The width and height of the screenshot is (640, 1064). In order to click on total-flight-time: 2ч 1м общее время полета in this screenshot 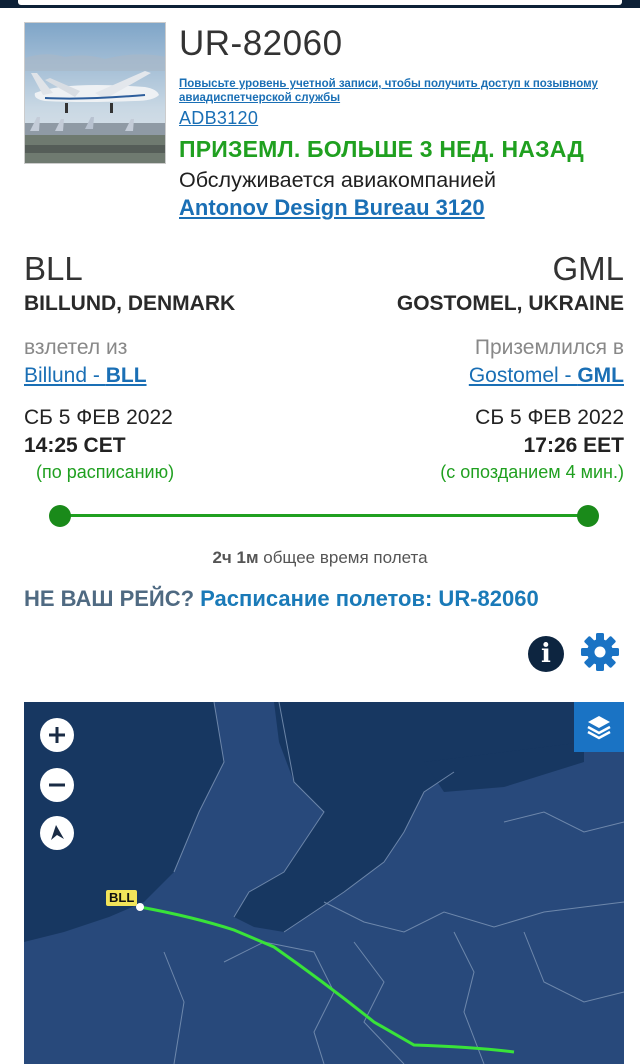, I will do `click(320, 558)`.